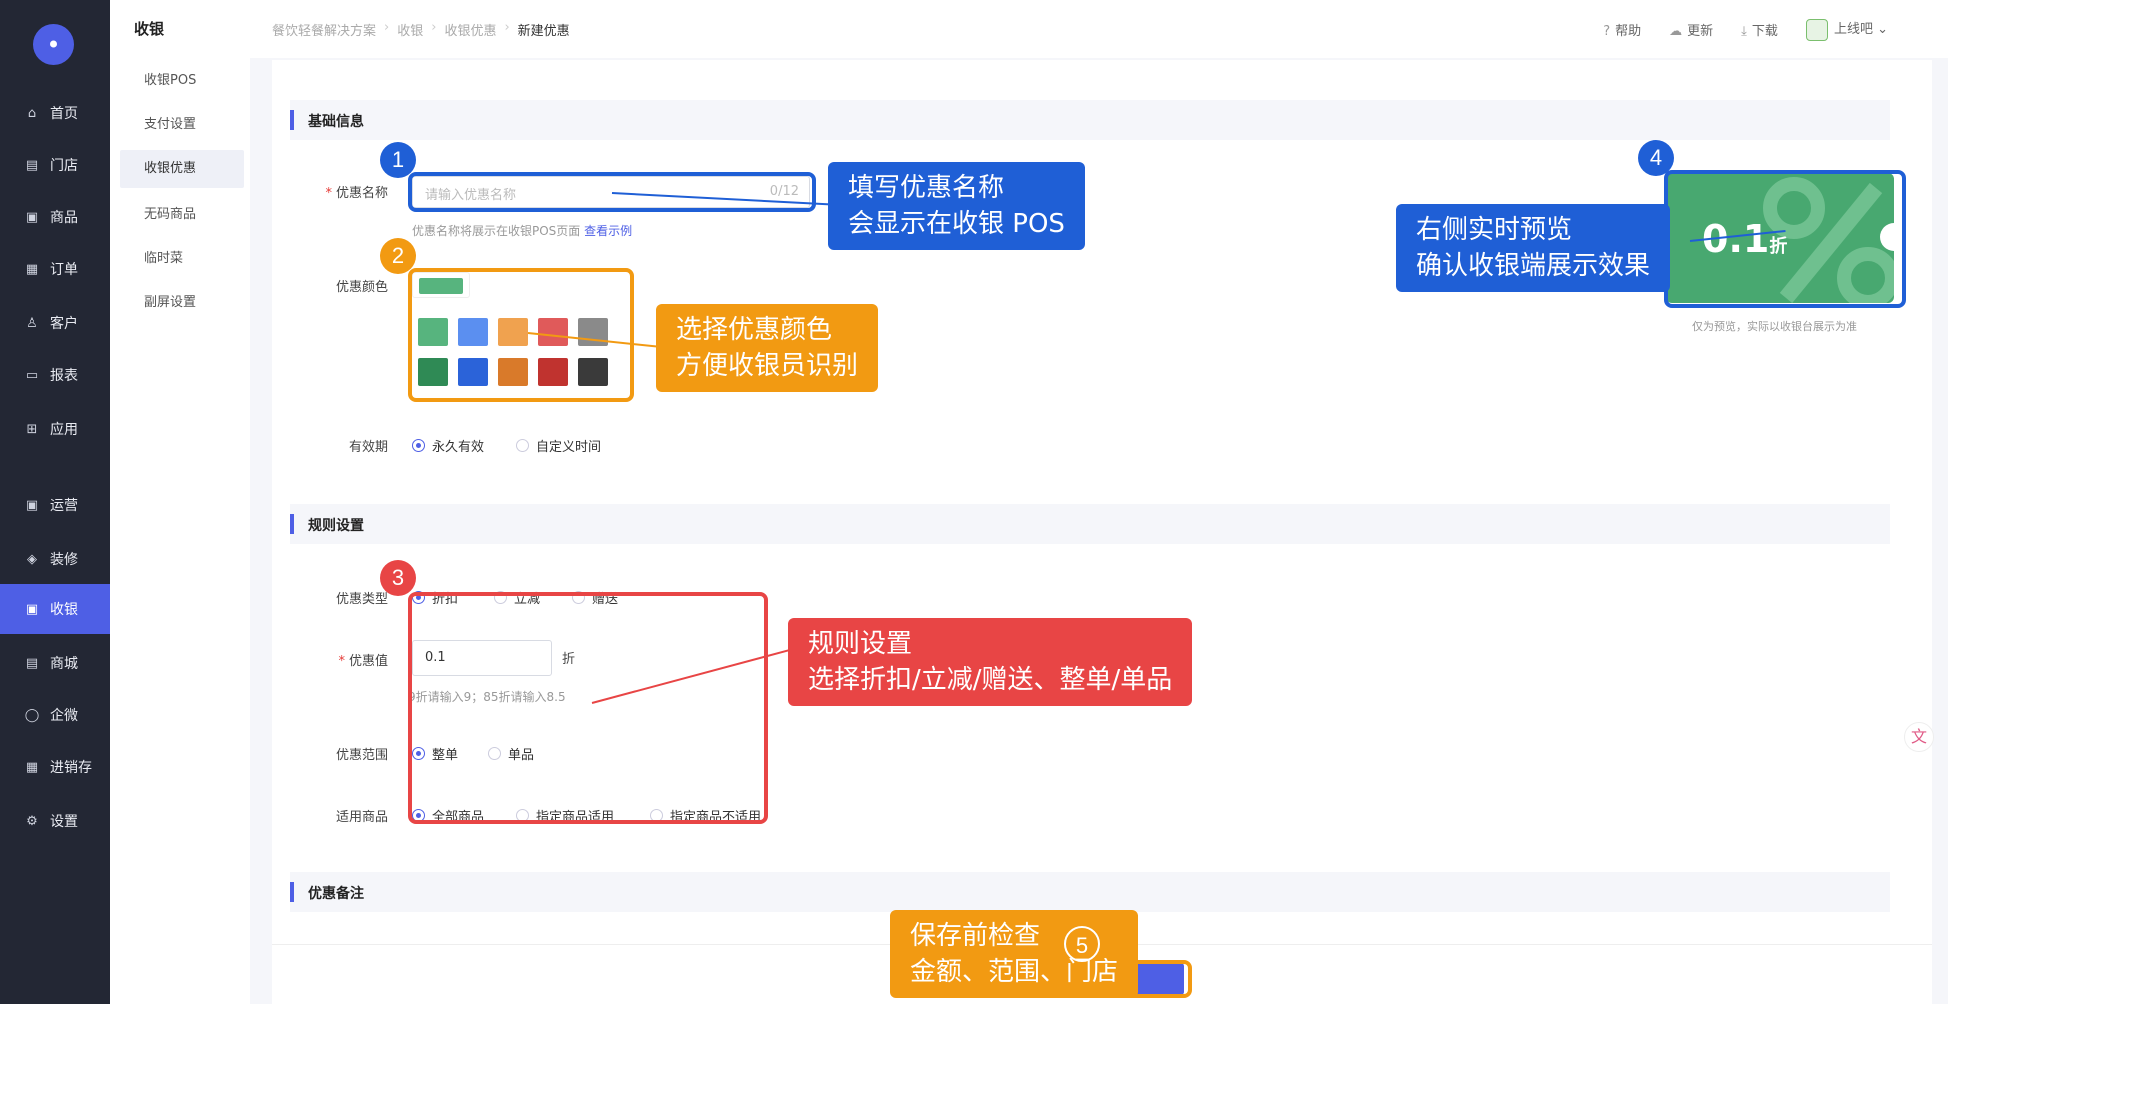 This screenshot has height=1108, width=2133. I want to click on brand-logo: ꔷ, so click(53, 44).